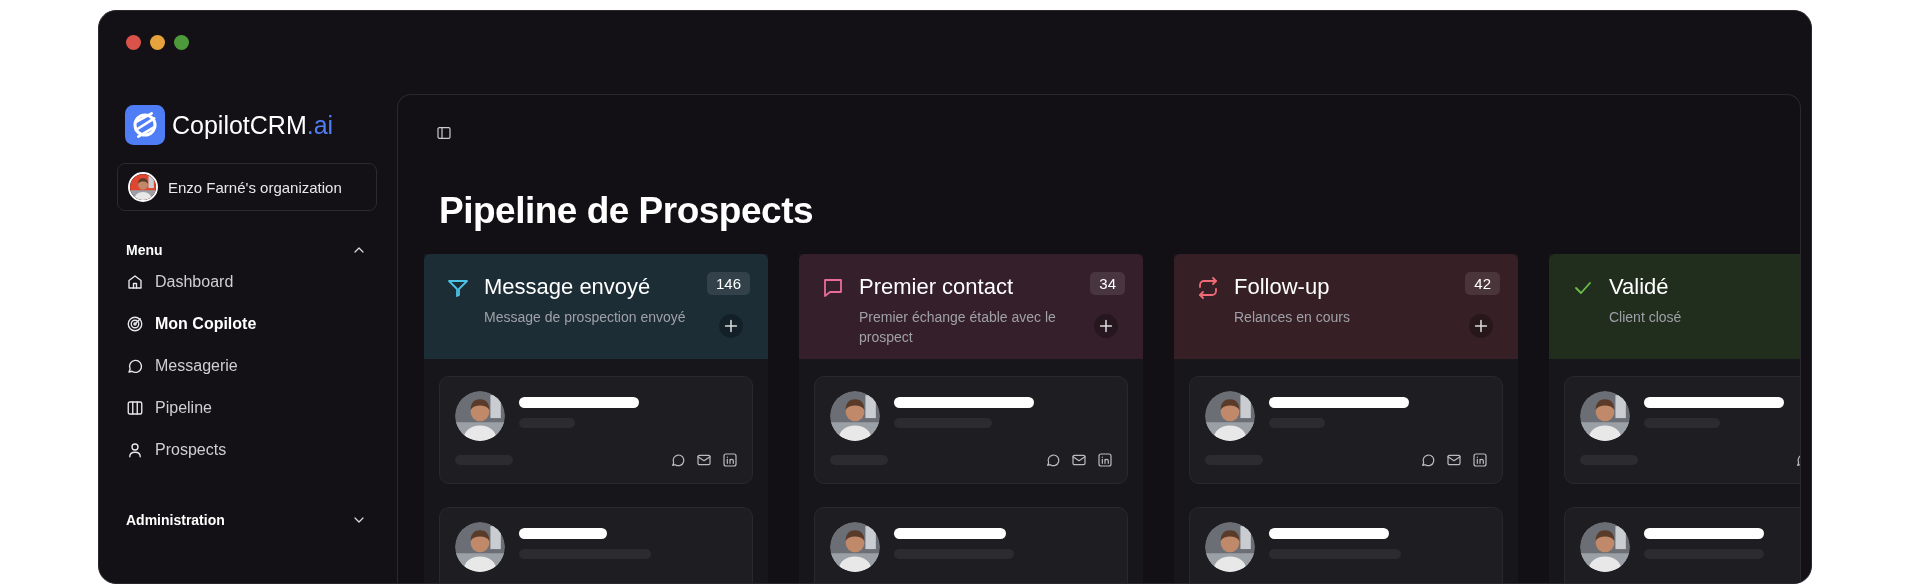 Image resolution: width=1920 pixels, height=584 pixels. What do you see at coordinates (1482, 283) in the screenshot?
I see `count-badge: 42` at bounding box center [1482, 283].